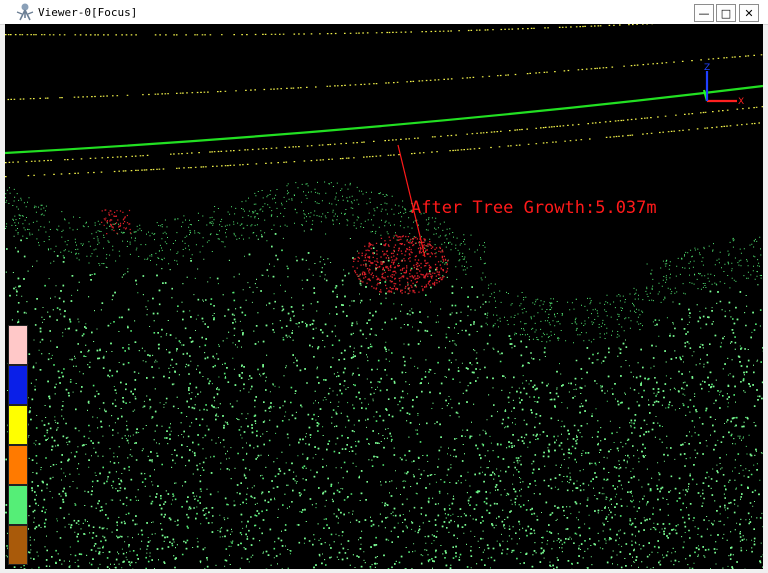  I want to click on encroaching-tree-points, so click(275, 251).